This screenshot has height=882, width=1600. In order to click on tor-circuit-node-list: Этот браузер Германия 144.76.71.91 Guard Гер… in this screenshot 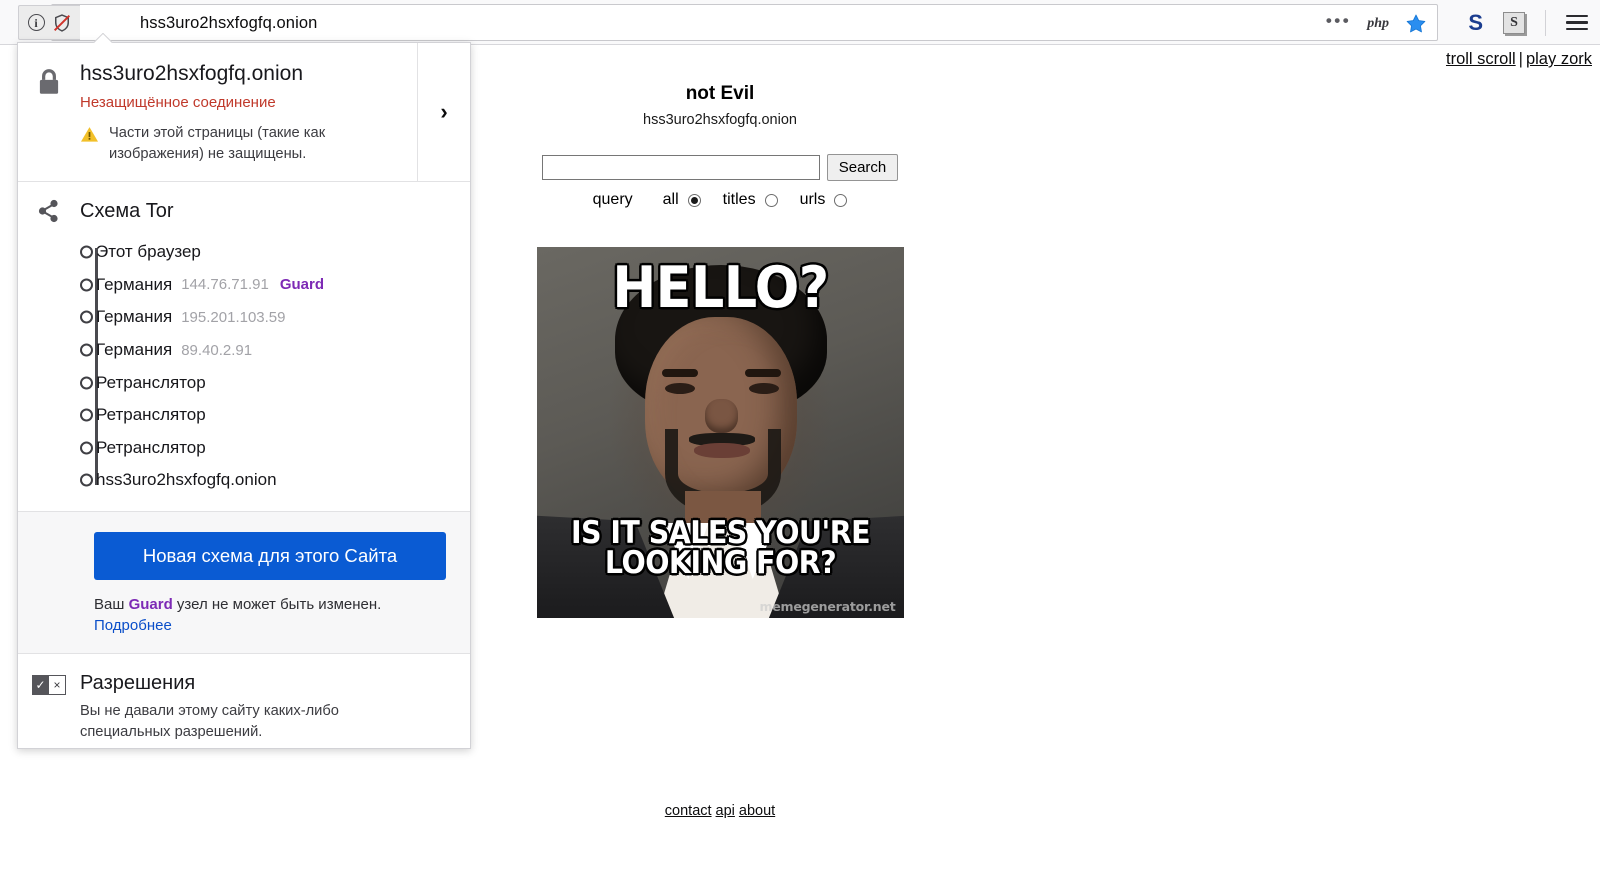, I will do `click(244, 366)`.